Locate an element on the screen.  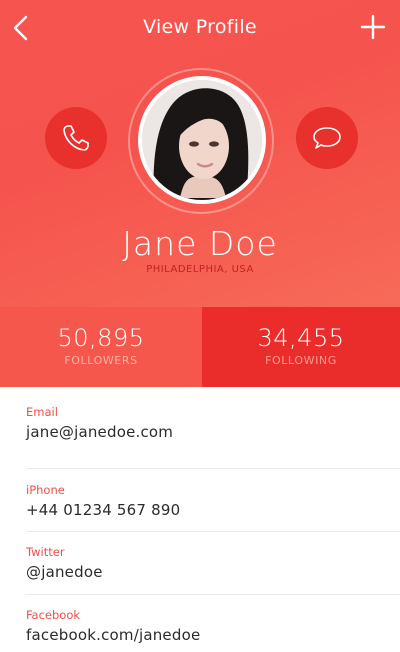
add-button is located at coordinates (373, 27).